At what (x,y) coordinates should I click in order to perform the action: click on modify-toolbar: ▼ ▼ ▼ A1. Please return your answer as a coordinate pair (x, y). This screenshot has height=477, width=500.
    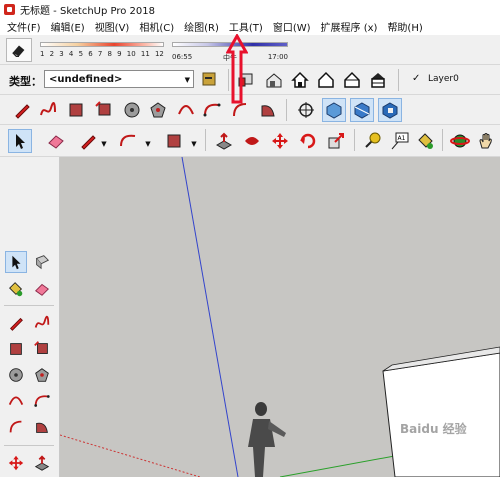
    Looking at the image, I should click on (250, 141).